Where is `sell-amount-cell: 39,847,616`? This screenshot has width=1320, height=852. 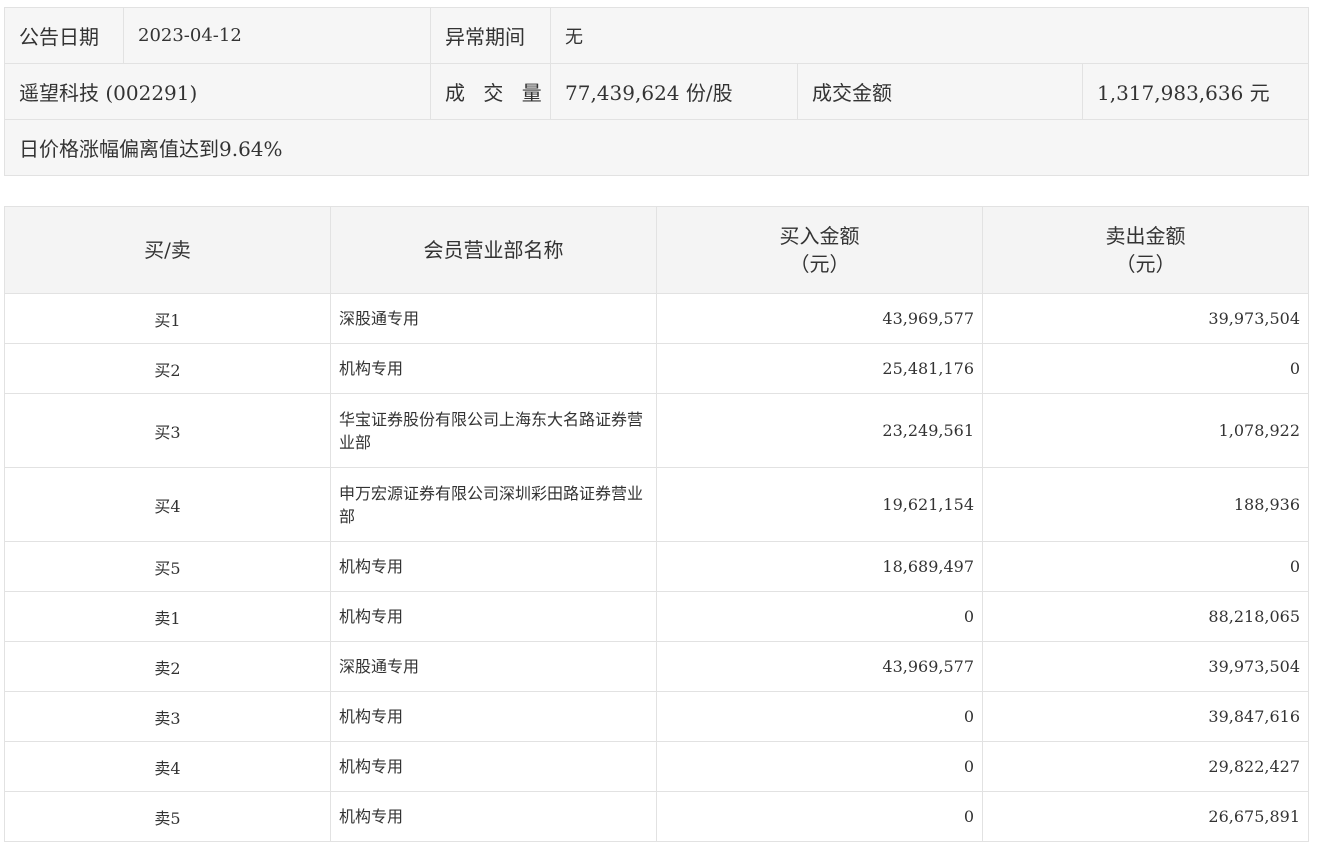
sell-amount-cell: 39,847,616 is located at coordinates (1145, 716).